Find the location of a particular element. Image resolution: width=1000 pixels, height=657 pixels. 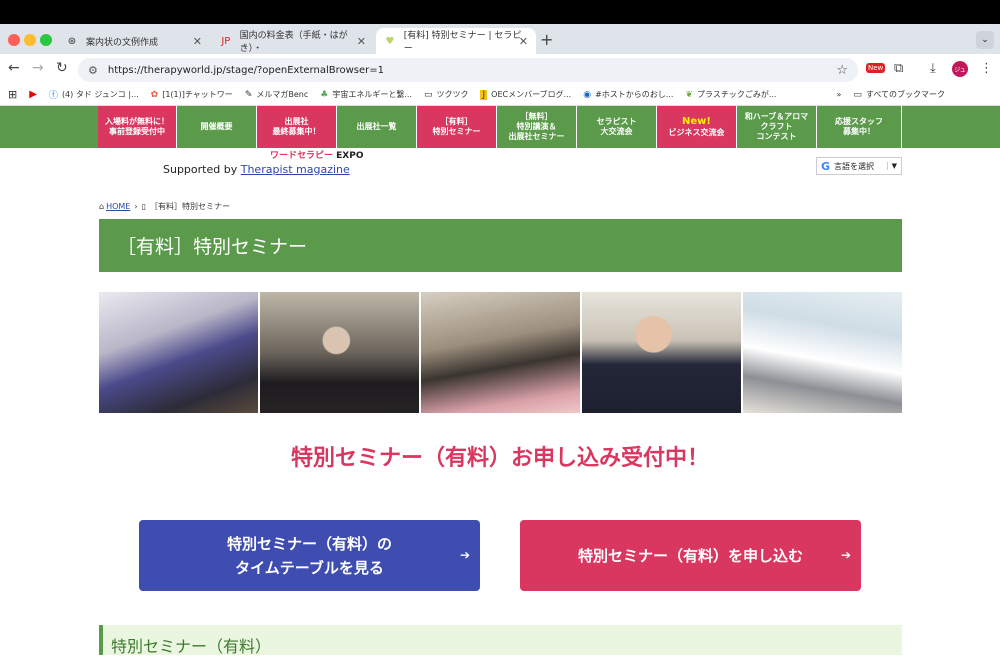

nav-item-5: ［有料］ 特別セミナー is located at coordinates (457, 127).